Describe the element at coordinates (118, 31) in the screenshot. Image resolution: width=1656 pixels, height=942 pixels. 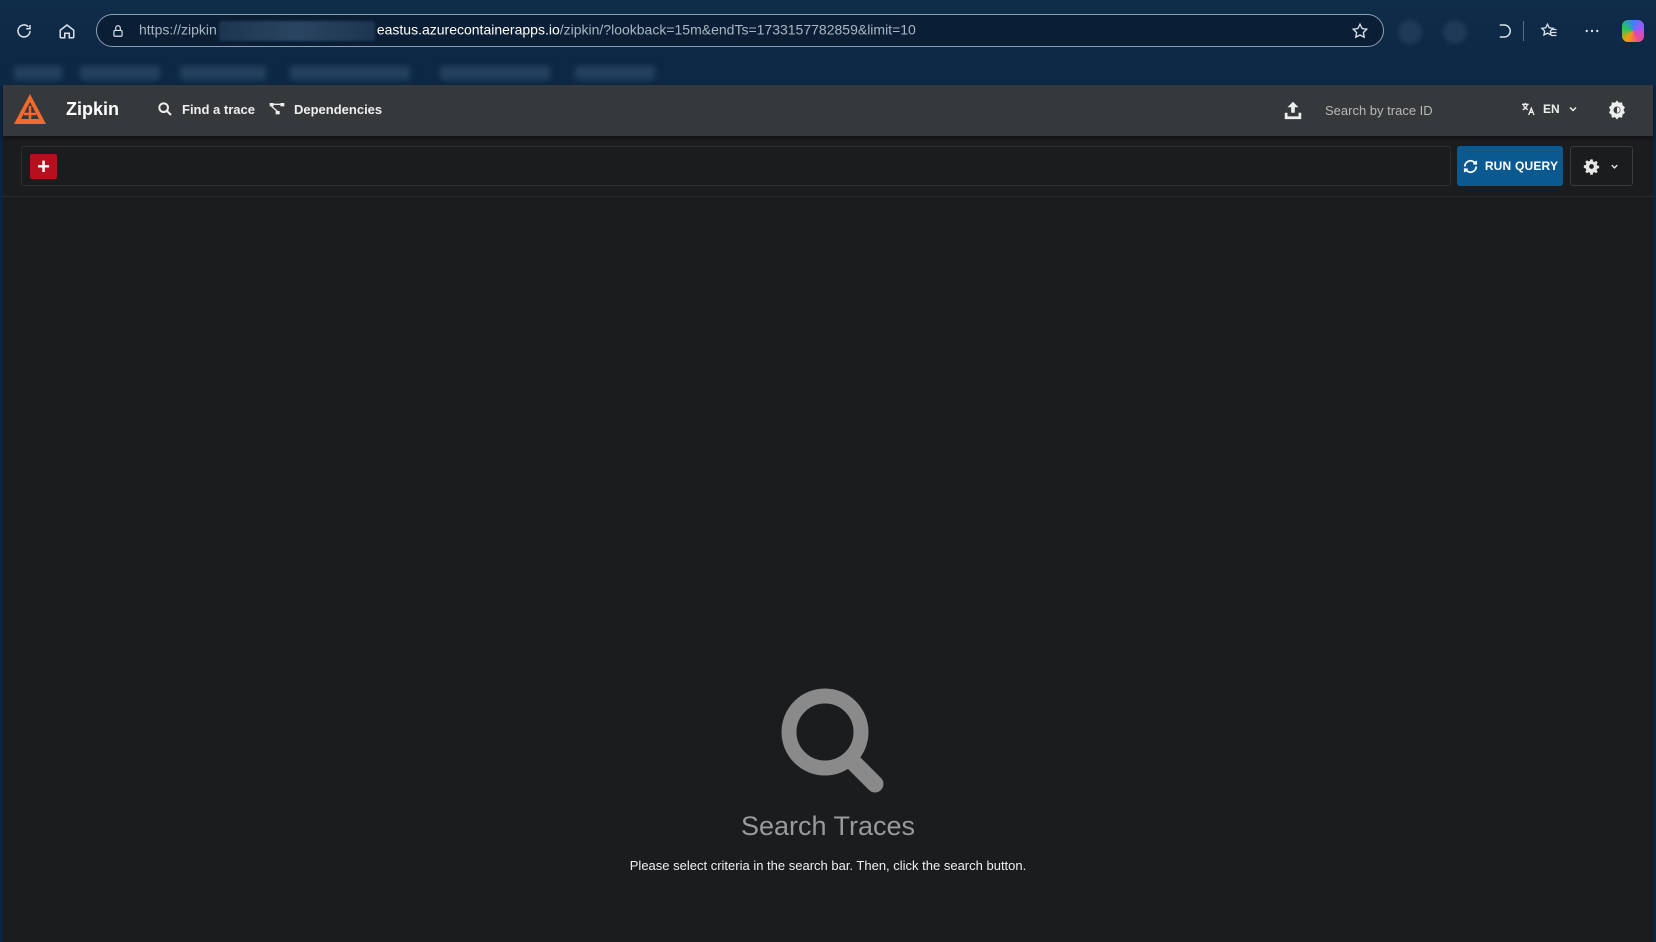
I see `lock-icon` at that location.